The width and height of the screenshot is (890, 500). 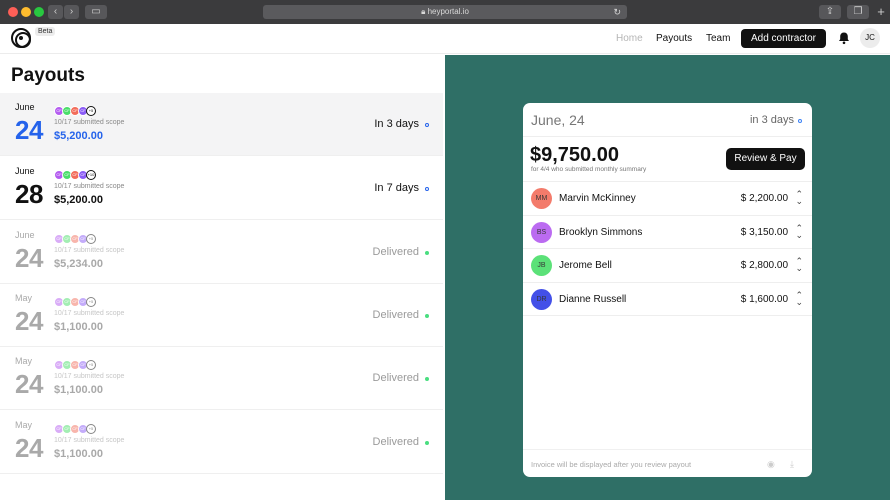 I want to click on nav-link-home: Home, so click(x=629, y=38).